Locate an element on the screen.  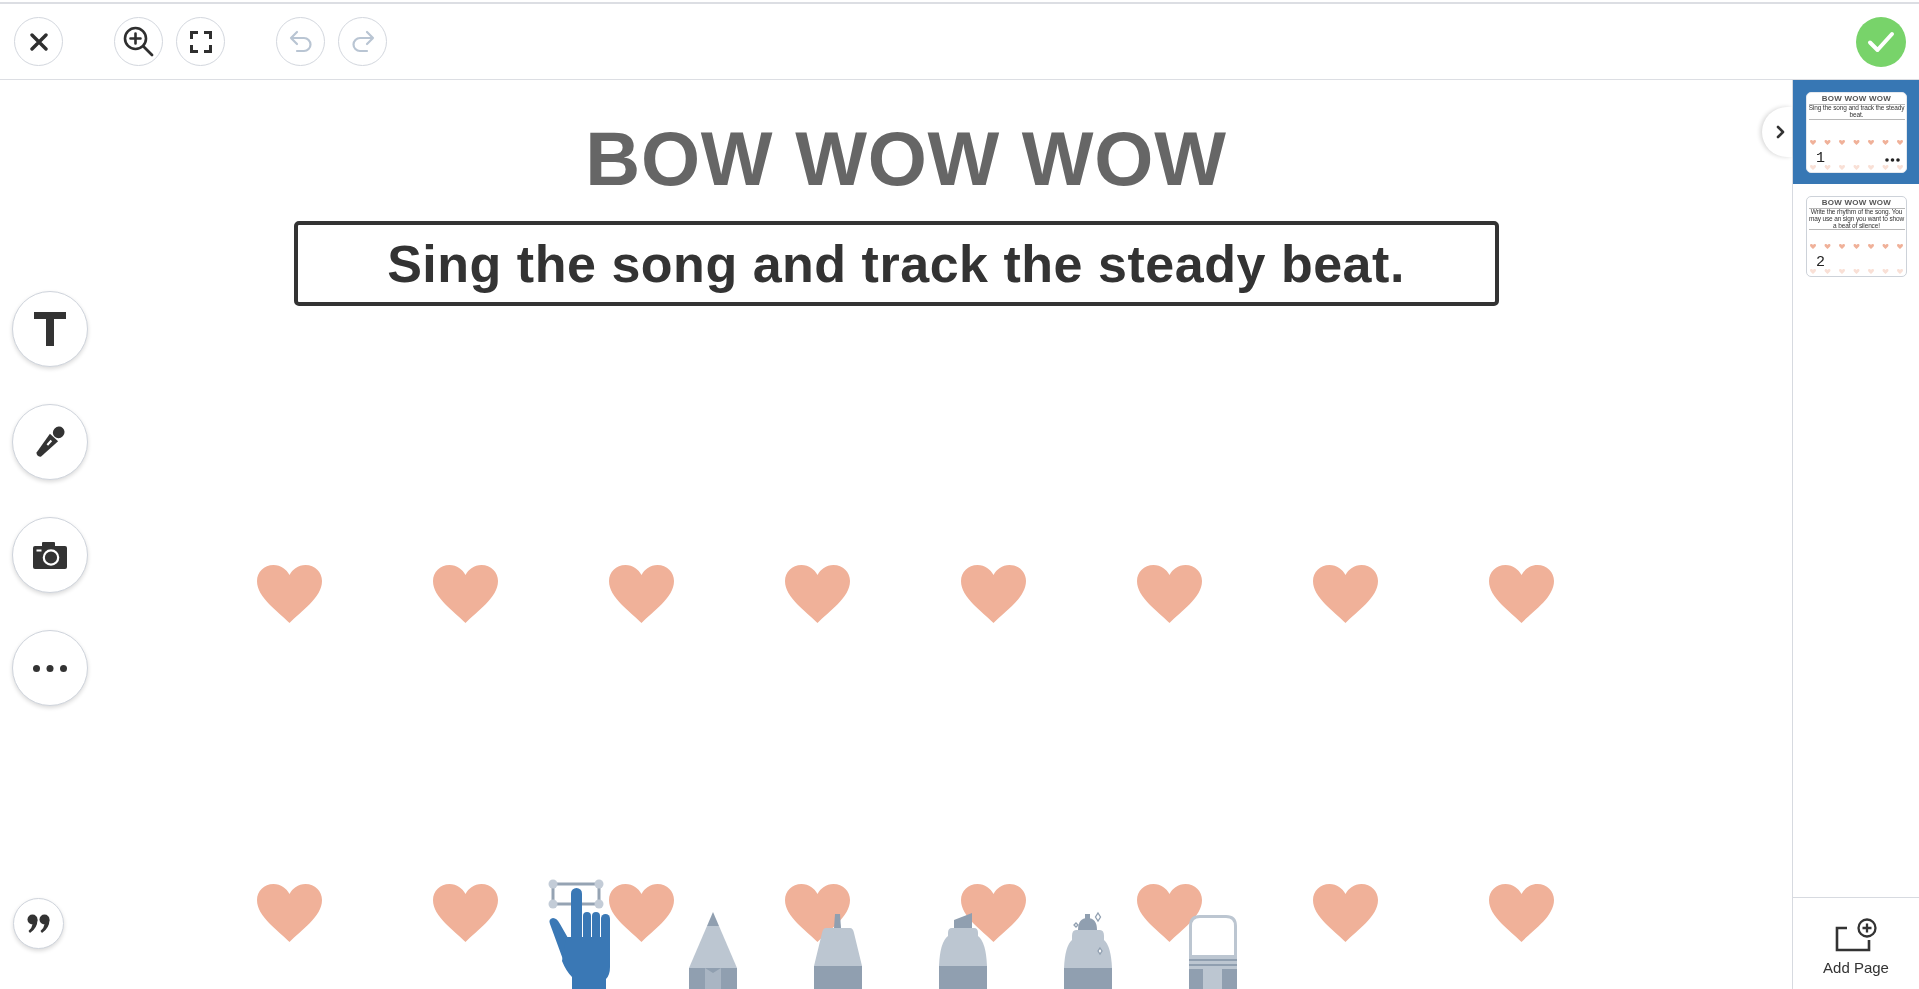
zoom-in-button is located at coordinates (138, 41).